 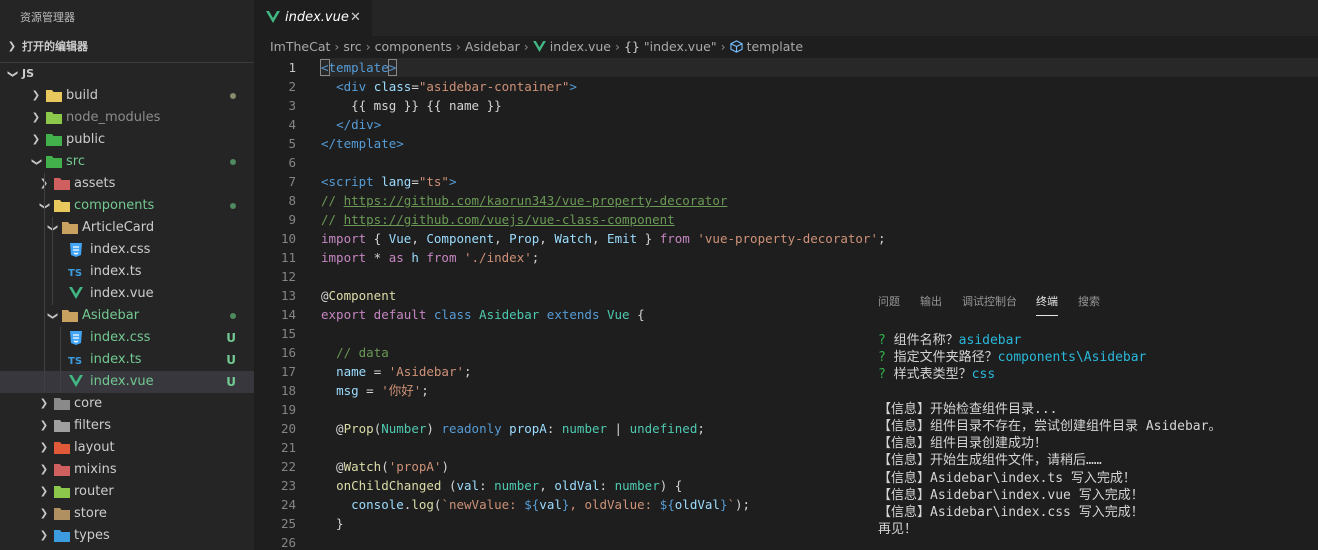 I want to click on terminal-token: ?, so click(x=886, y=340).